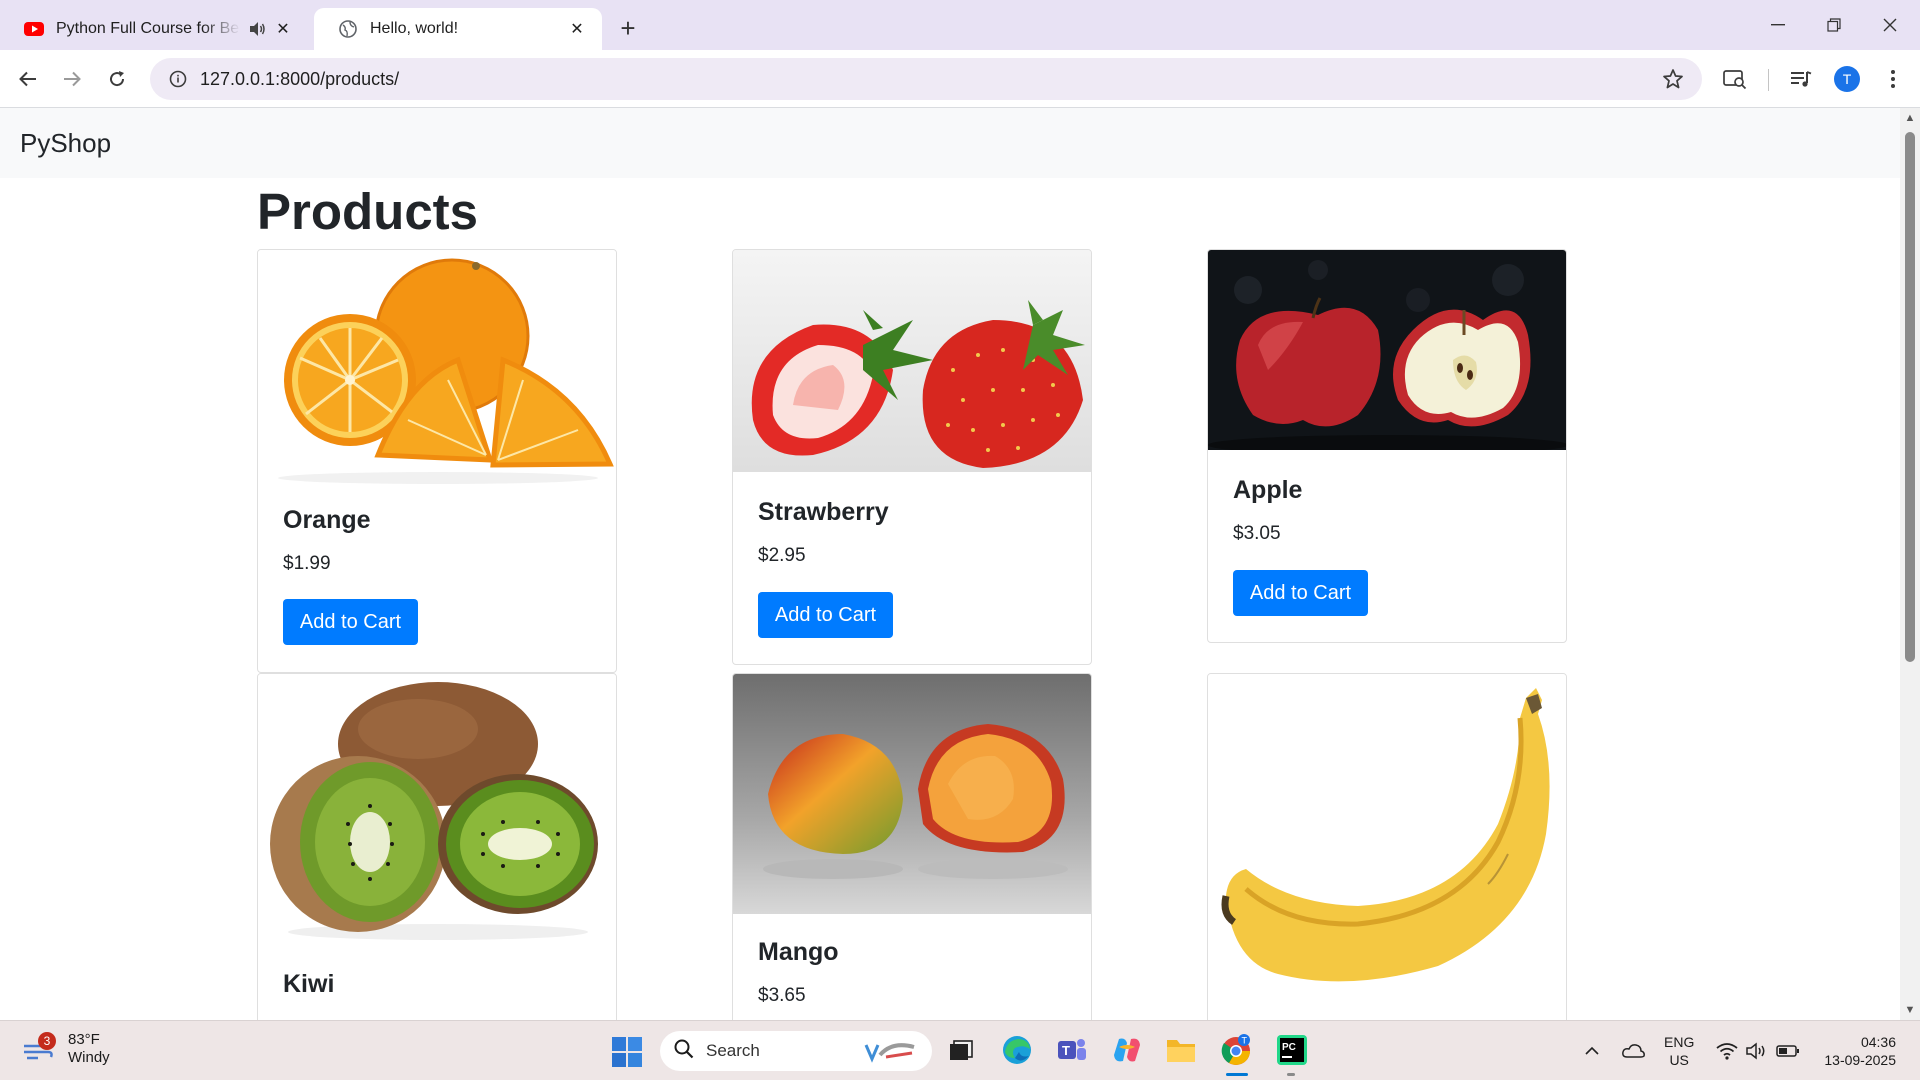 This screenshot has width=1920, height=1080. What do you see at coordinates (1072, 1050) in the screenshot?
I see `teams-icon: T` at bounding box center [1072, 1050].